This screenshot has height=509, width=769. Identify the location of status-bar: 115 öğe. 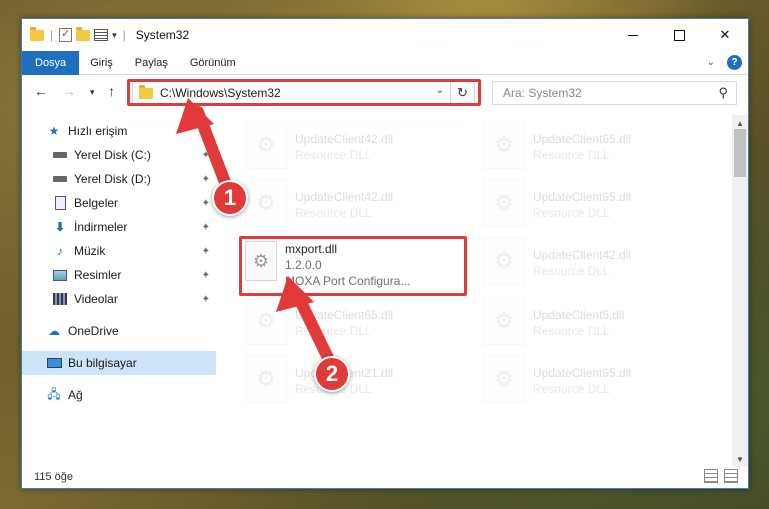
(385, 477).